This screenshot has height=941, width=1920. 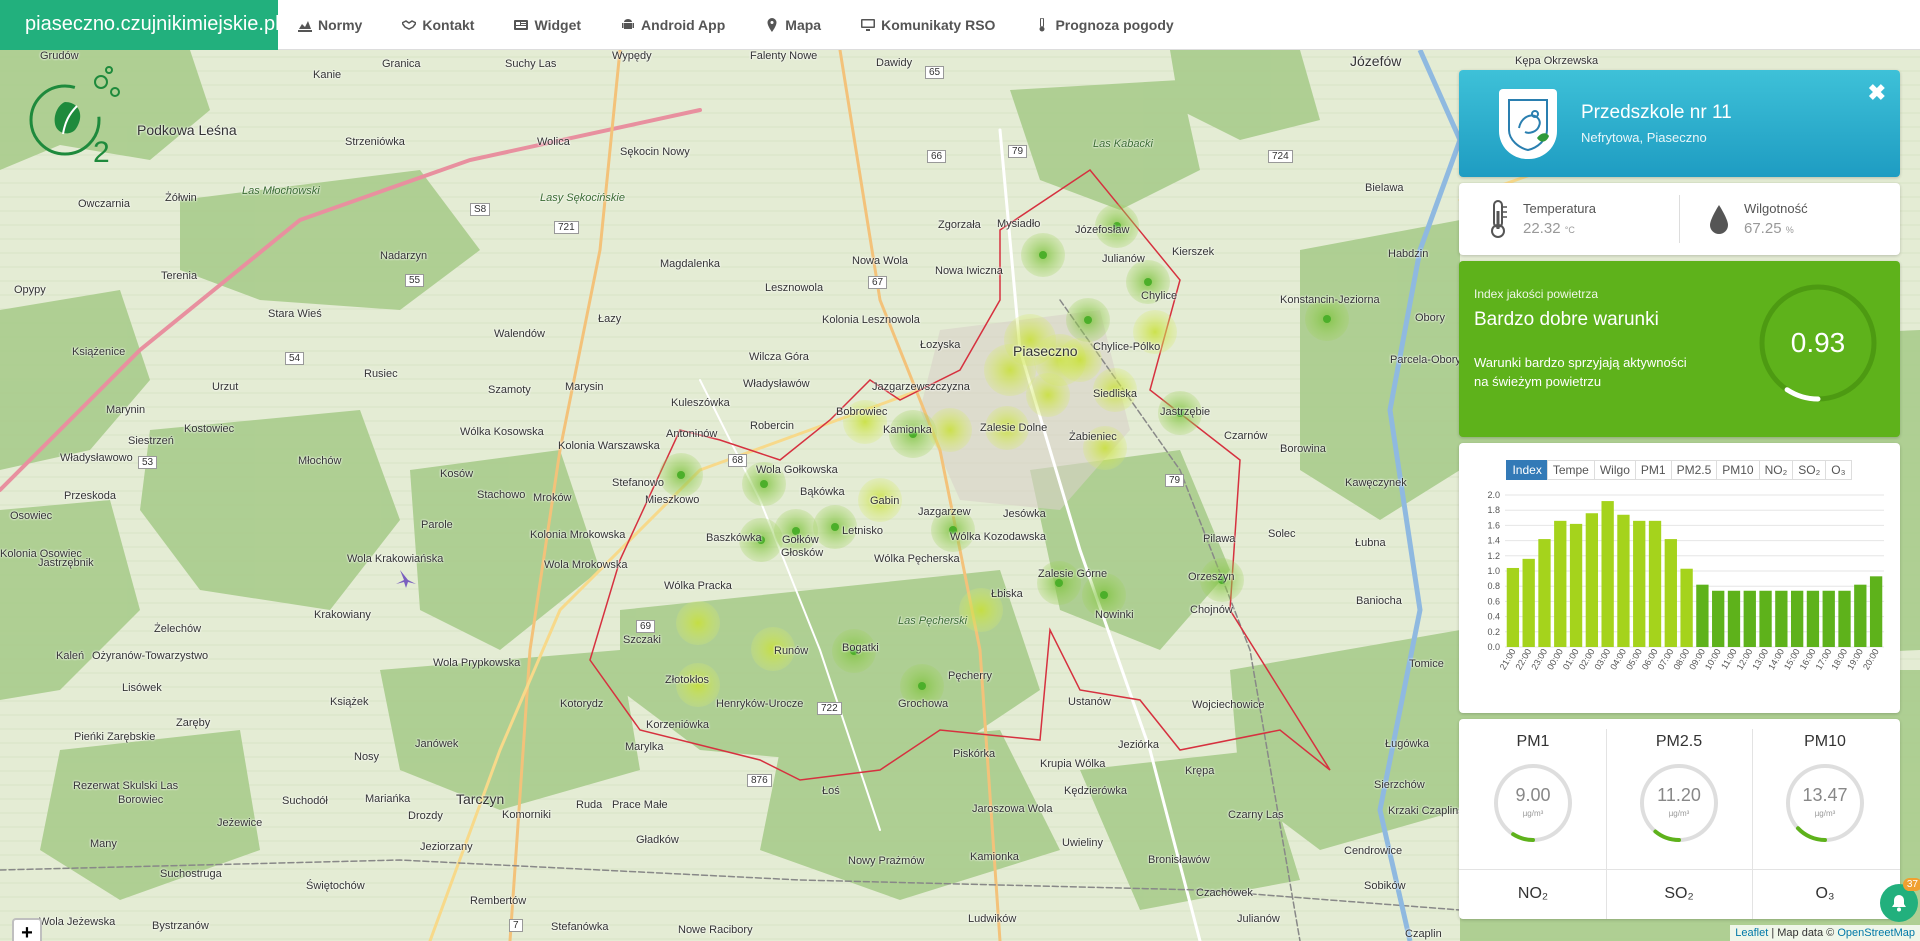 I want to click on road-number: 54, so click(x=295, y=358).